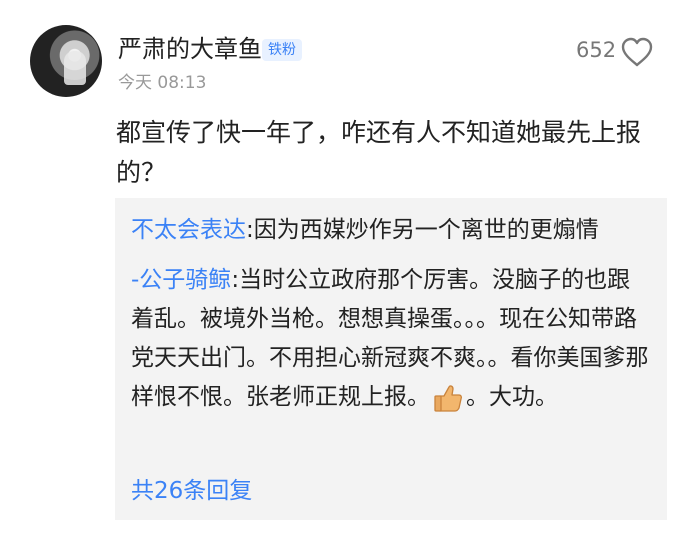  I want to click on like-count: 652, so click(596, 50).